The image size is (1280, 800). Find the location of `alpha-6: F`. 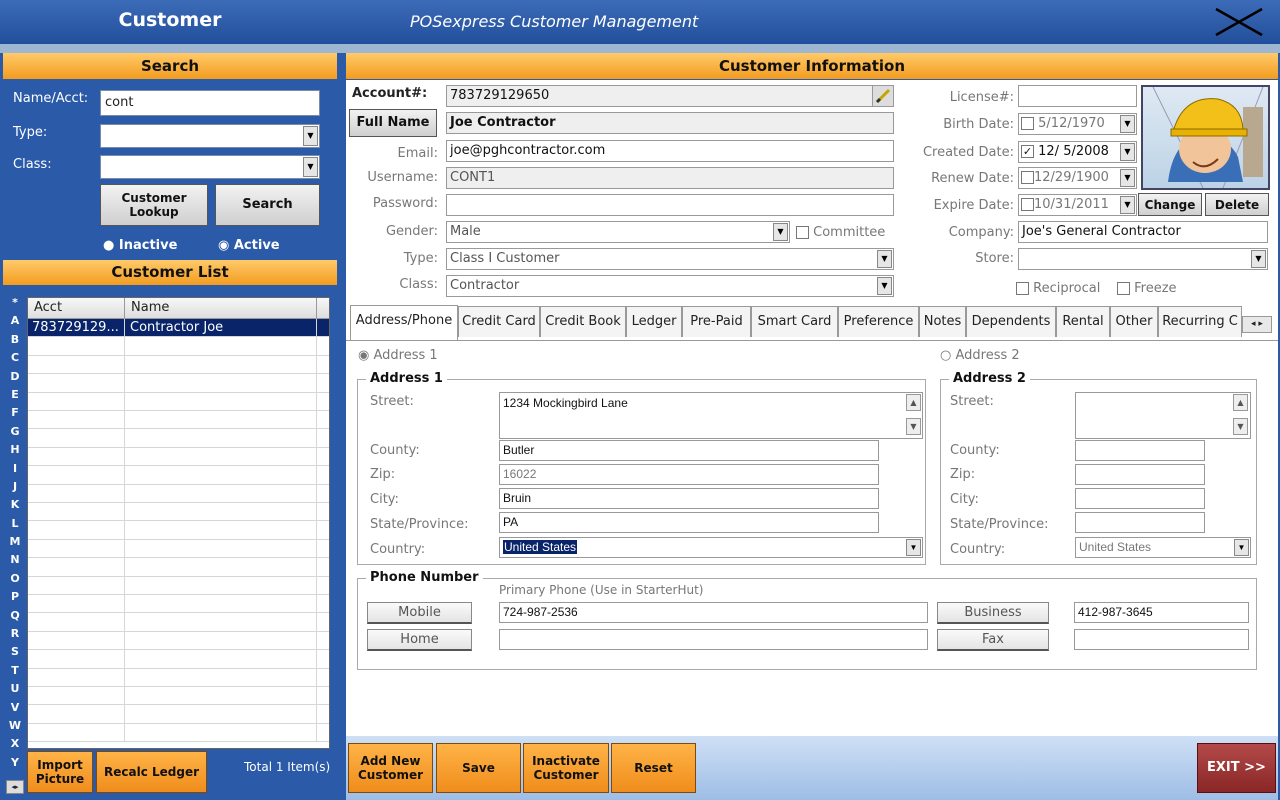

alpha-6: F is located at coordinates (15, 413).